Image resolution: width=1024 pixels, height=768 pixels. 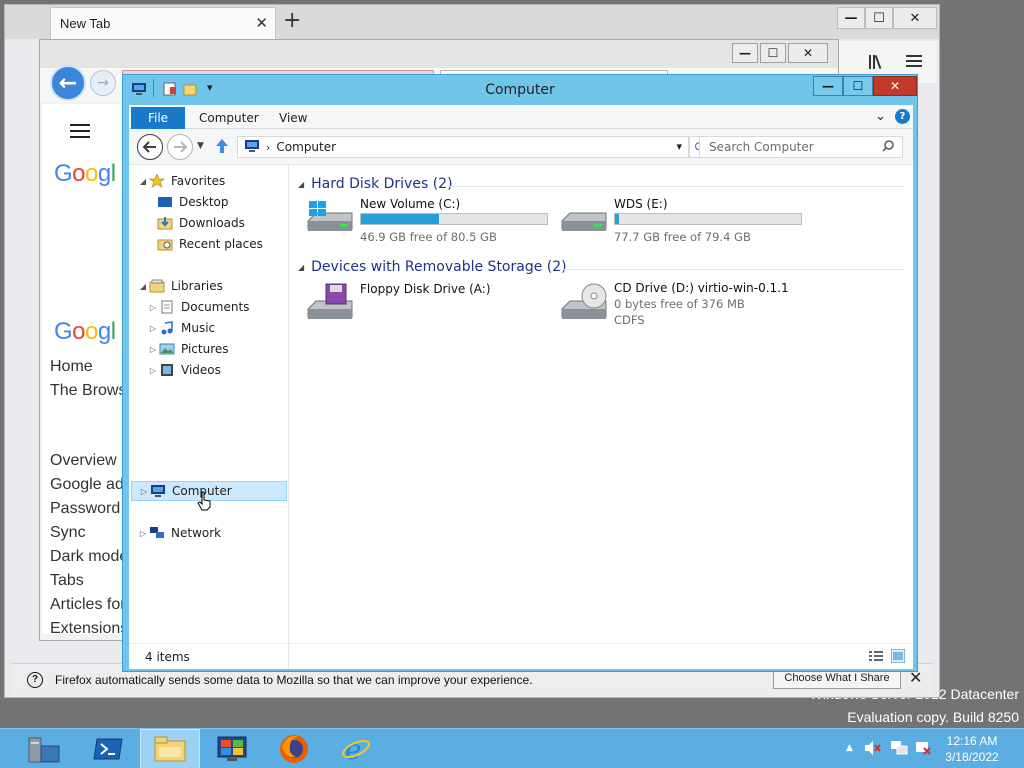 I want to click on back-button, so click(x=150, y=147).